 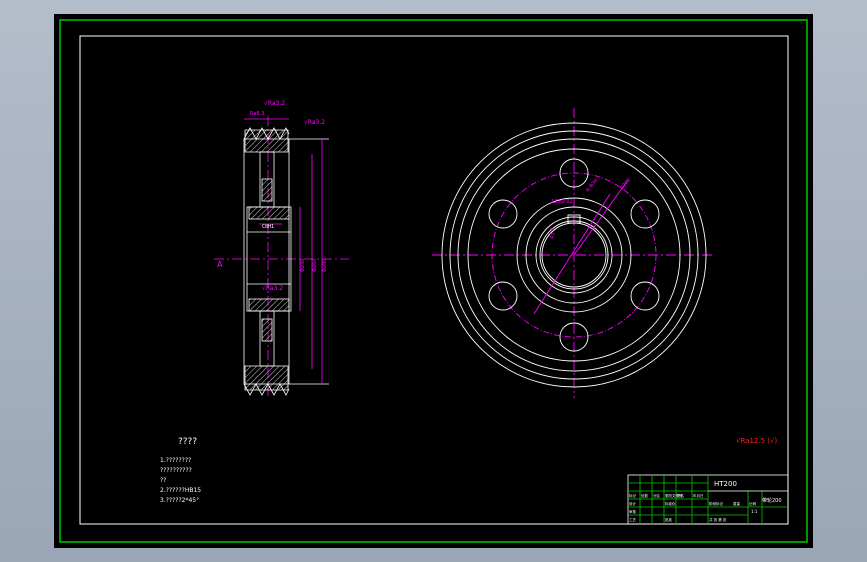 What do you see at coordinates (633, 511) in the screenshot?
I see `check-label: 审核` at bounding box center [633, 511].